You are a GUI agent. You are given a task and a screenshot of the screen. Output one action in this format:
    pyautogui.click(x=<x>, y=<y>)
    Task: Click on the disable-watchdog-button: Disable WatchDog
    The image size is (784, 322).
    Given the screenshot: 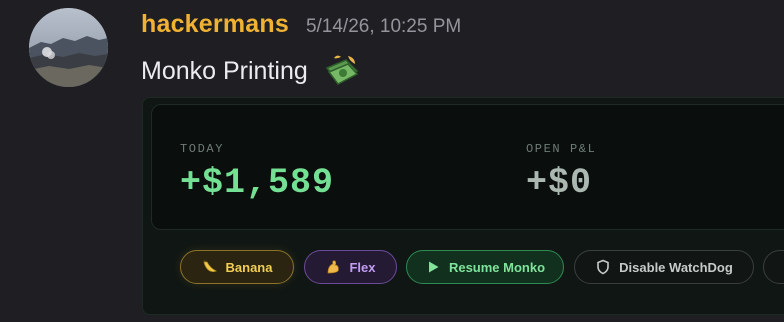 What is the action you would take?
    pyautogui.click(x=664, y=267)
    